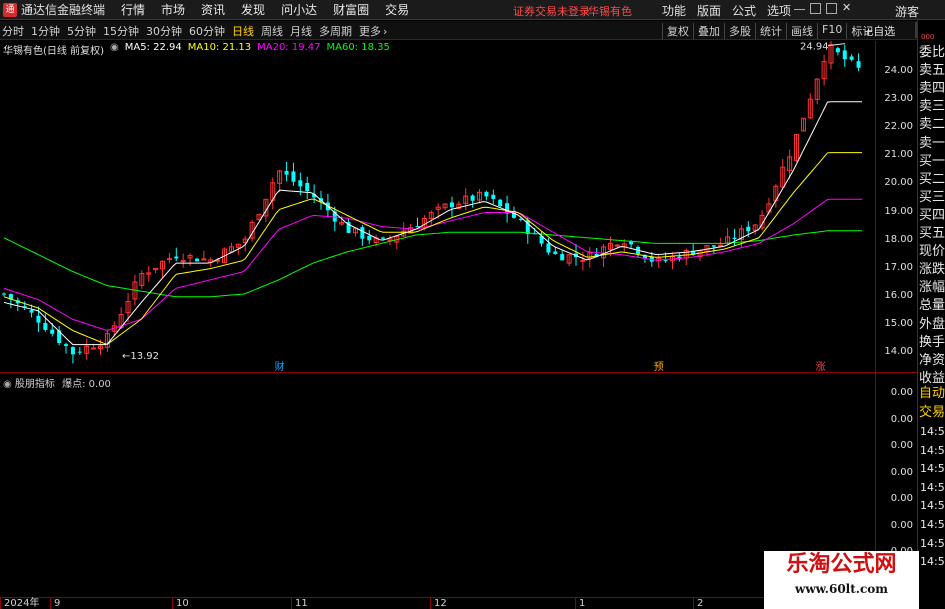 The width and height of the screenshot is (945, 609). Describe the element at coordinates (841, 580) in the screenshot. I see `watermark: 乐淘公式网 www.60lt.com` at that location.